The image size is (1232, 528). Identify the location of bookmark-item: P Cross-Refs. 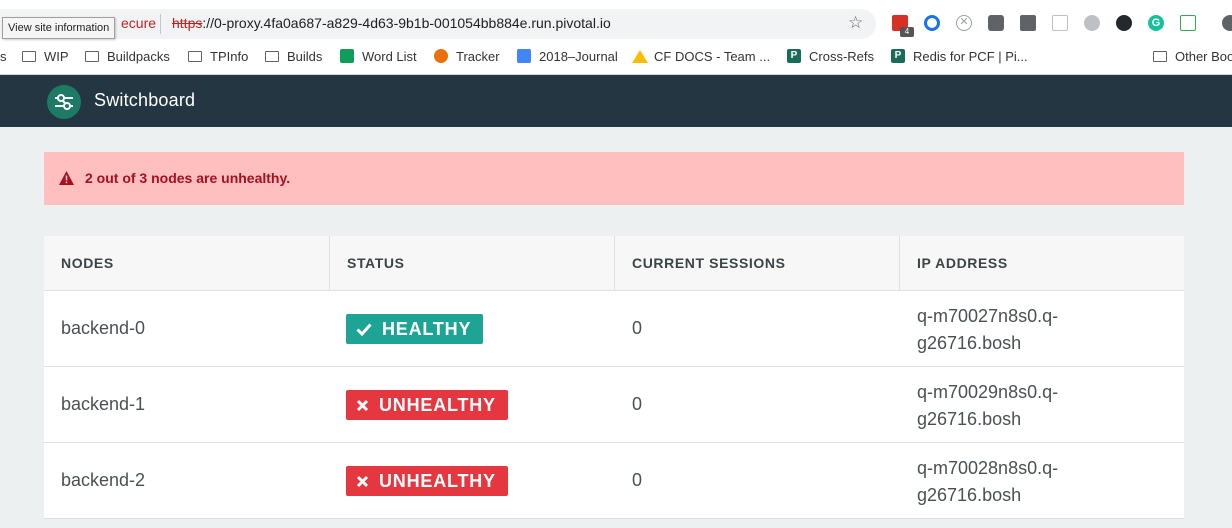
(830, 56).